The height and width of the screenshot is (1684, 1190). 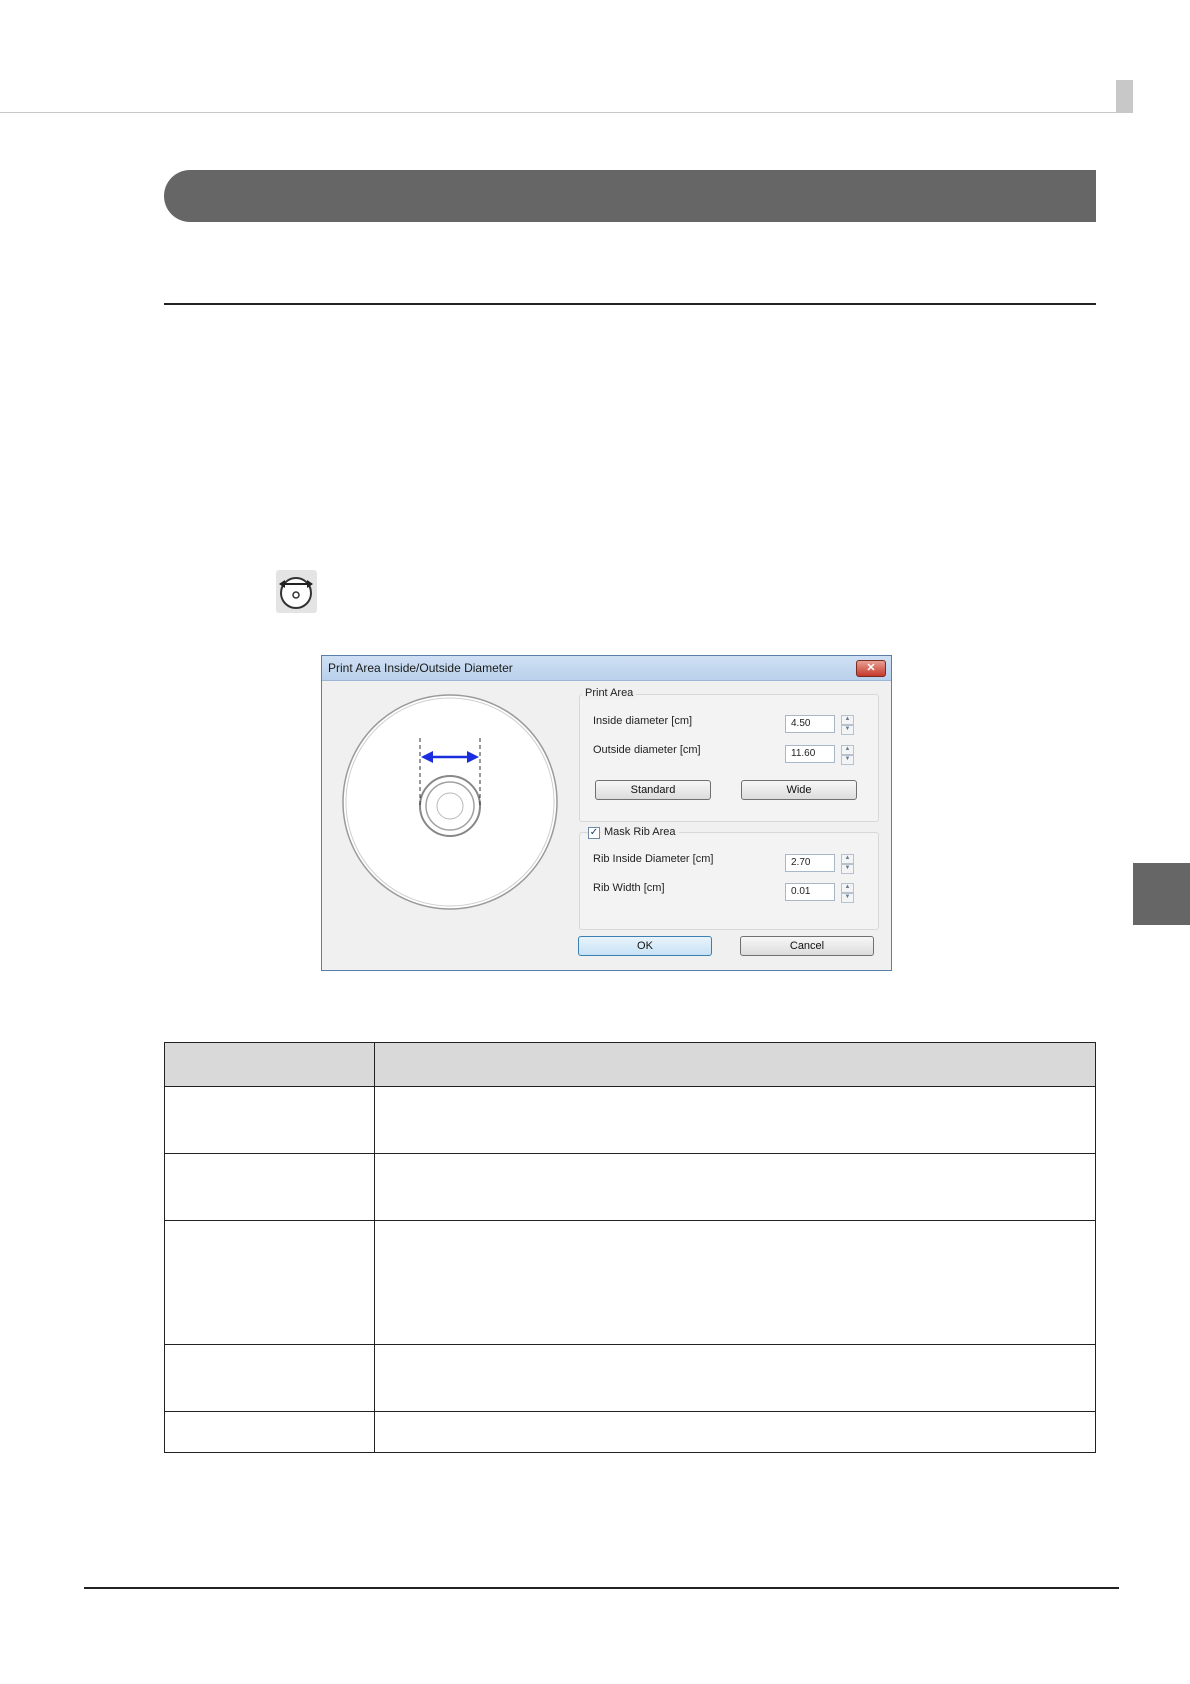 What do you see at coordinates (810, 754) in the screenshot?
I see `outside-diameter-input: 11.60` at bounding box center [810, 754].